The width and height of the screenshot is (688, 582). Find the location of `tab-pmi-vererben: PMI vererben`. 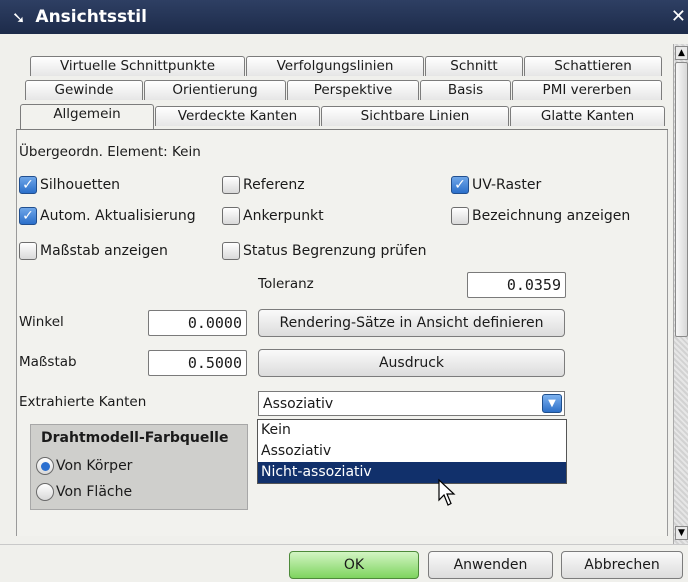

tab-pmi-vererben: PMI vererben is located at coordinates (587, 90).